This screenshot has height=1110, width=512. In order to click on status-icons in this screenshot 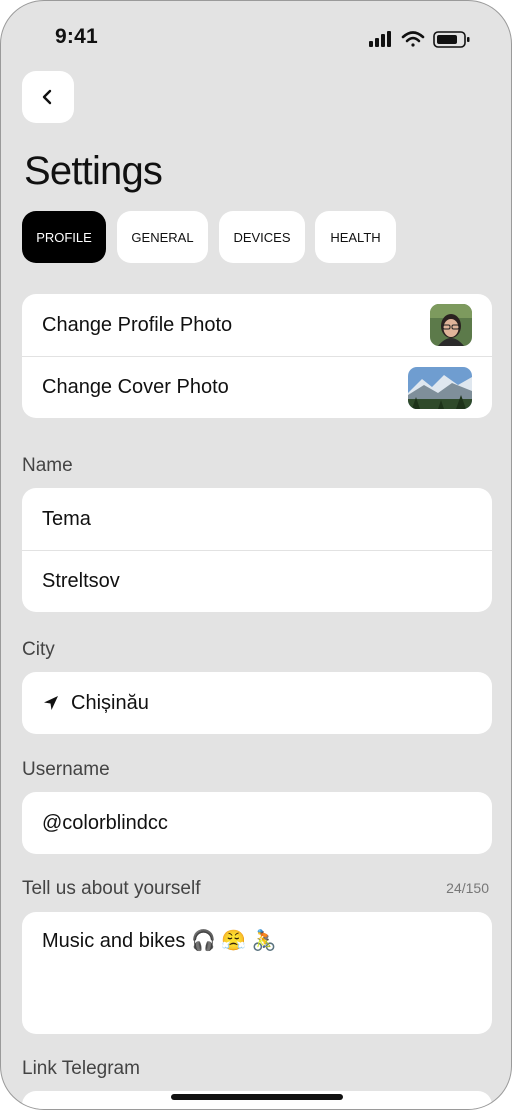, I will do `click(419, 39)`.